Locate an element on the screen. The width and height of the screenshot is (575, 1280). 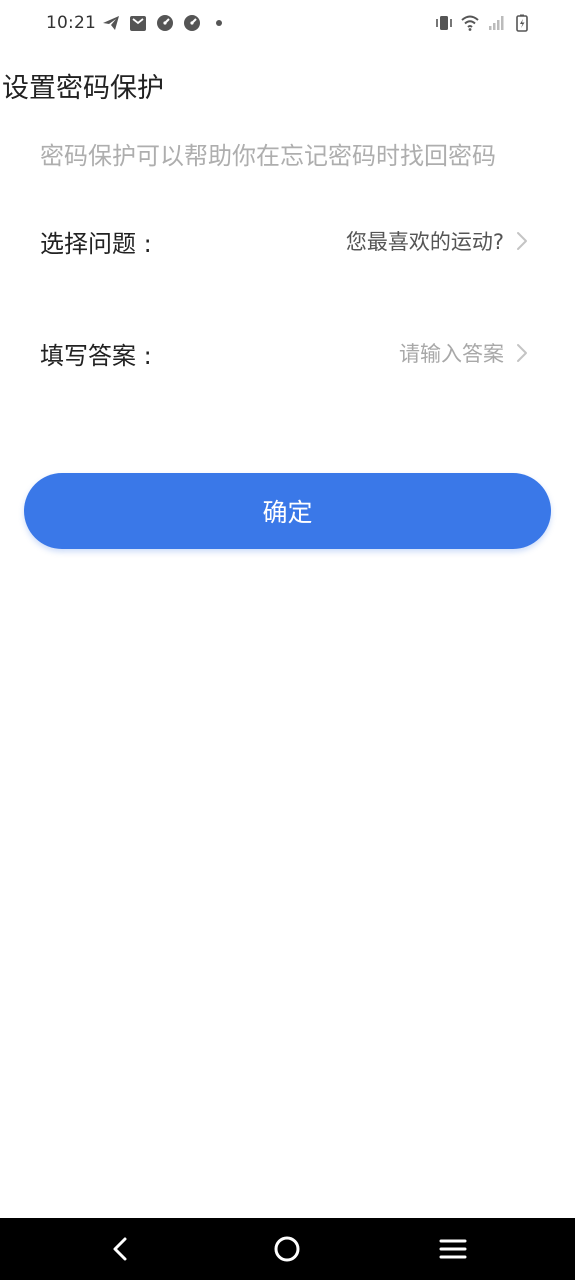
answer-value-group: 请输入答案 is located at coordinates (464, 353).